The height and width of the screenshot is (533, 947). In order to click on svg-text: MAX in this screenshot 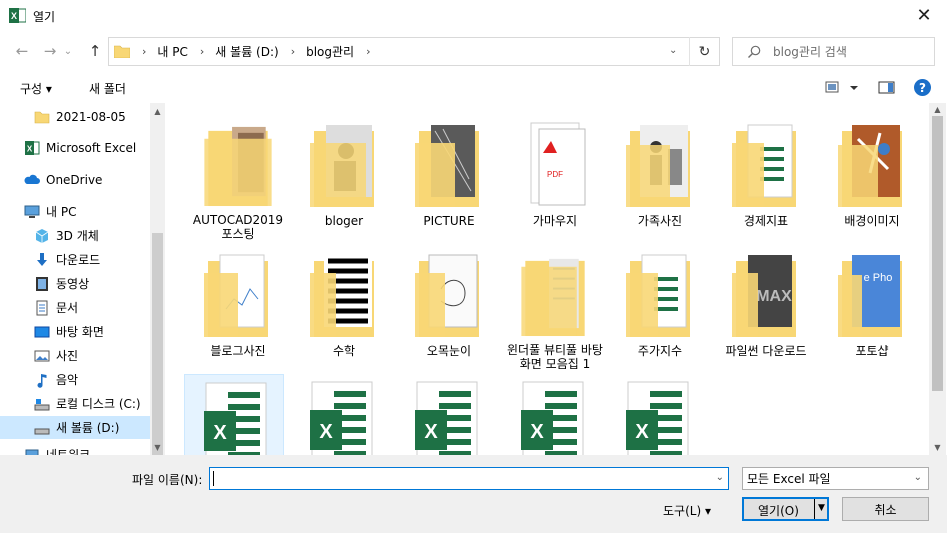, I will do `click(774, 296)`.